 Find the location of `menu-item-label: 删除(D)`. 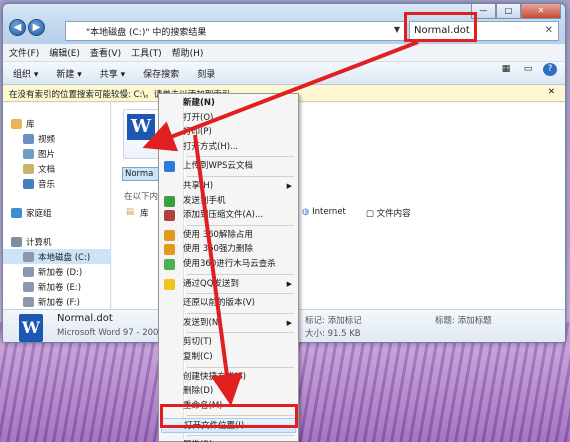

menu-item-label: 删除(D) is located at coordinates (198, 391).